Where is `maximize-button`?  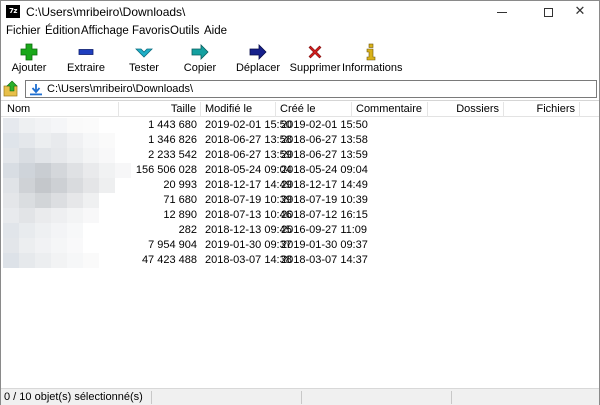
maximize-button is located at coordinates (548, 12).